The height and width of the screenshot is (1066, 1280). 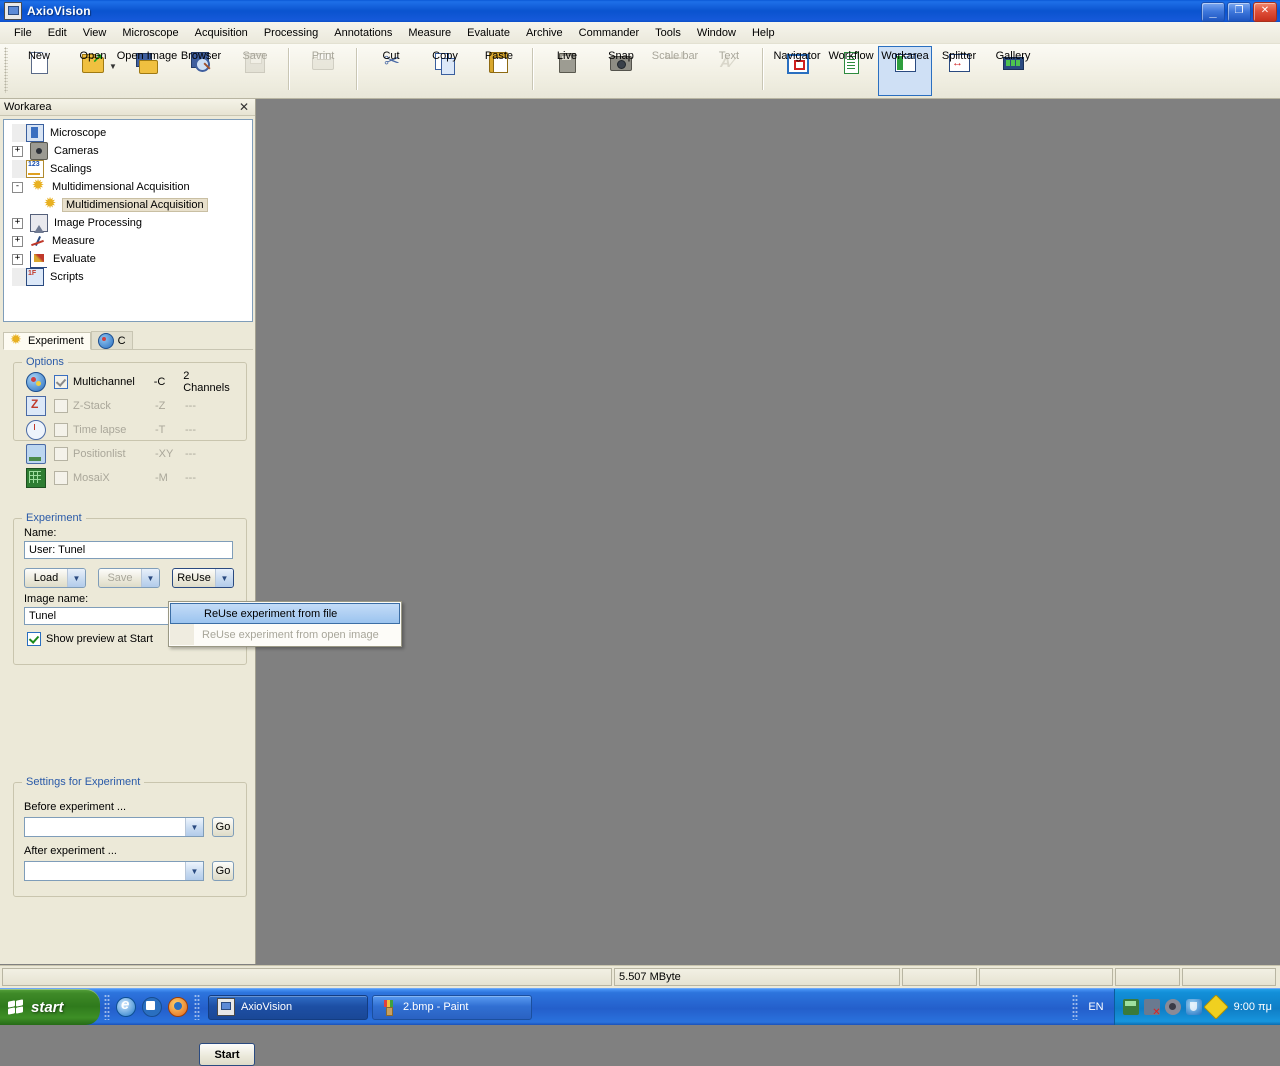 I want to click on option-row-multichannel: Multichannel -C 2 Channels, so click(x=132, y=382).